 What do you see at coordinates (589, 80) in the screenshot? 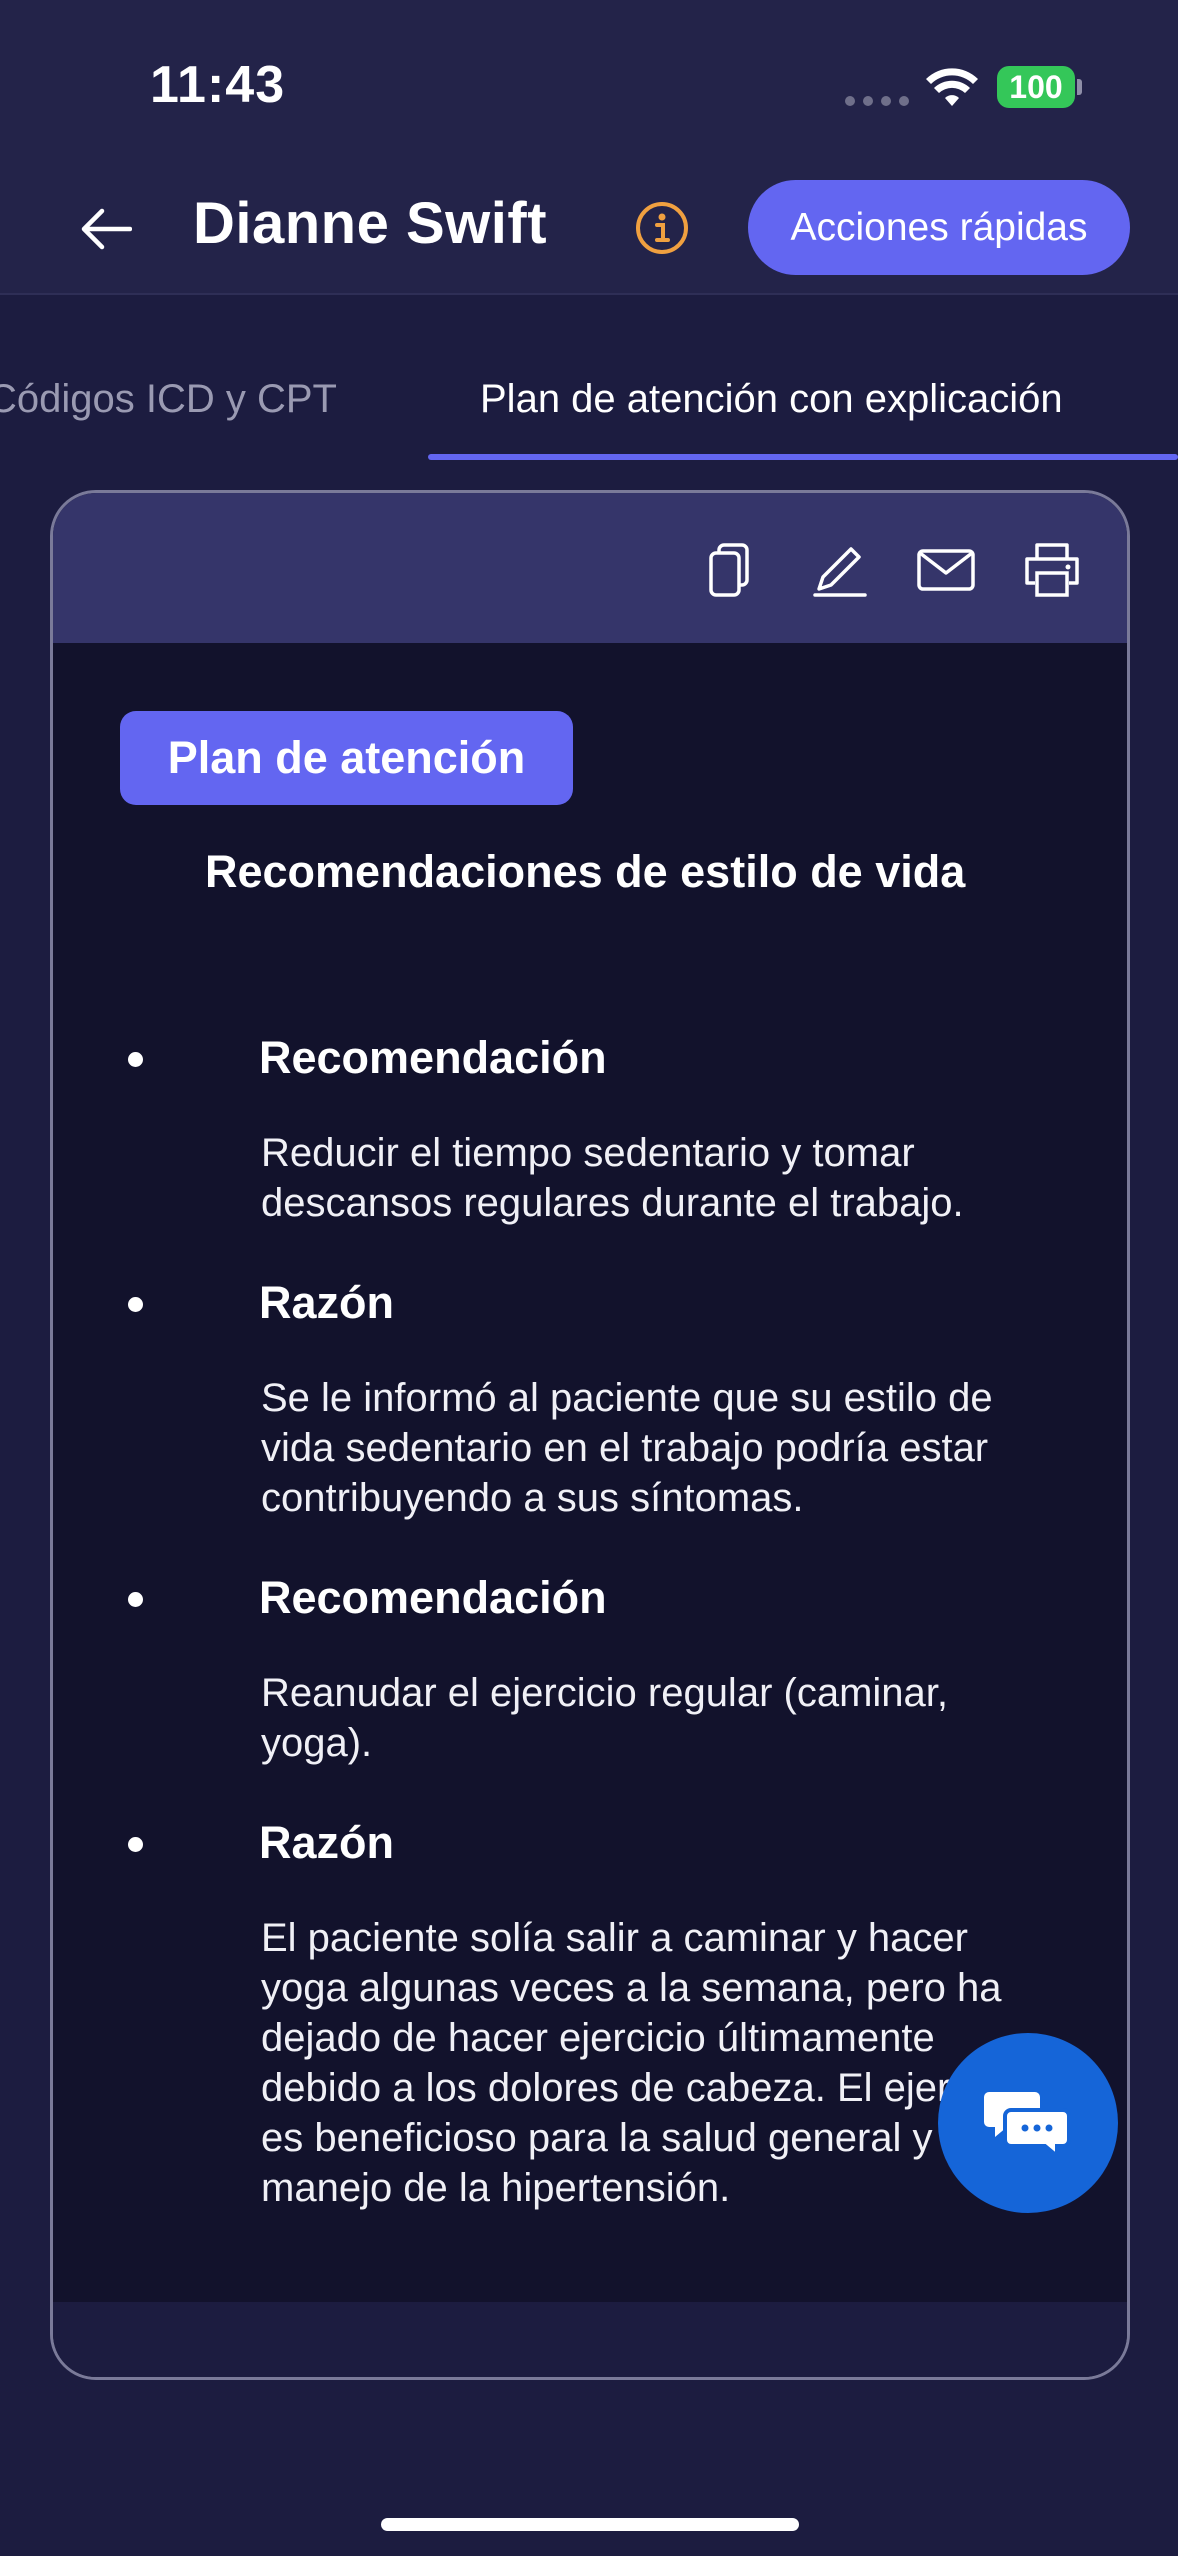
I see `status-bar: 11:43 100` at bounding box center [589, 80].